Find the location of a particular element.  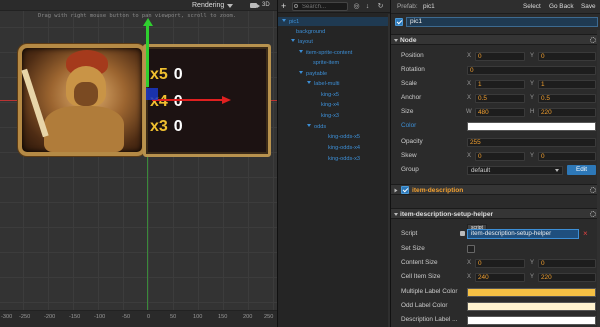

node-active-checkbox is located at coordinates (399, 22).